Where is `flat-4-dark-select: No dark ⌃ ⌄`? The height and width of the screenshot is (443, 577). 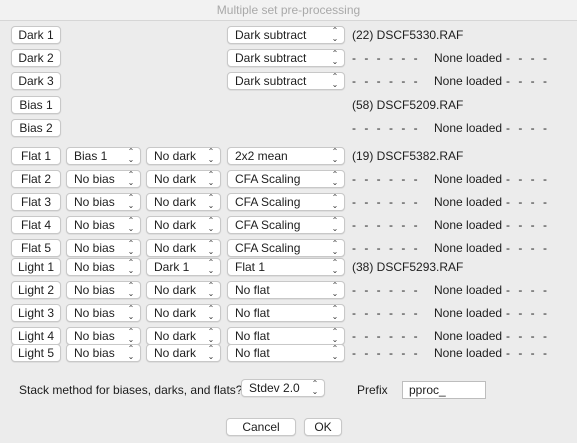 flat-4-dark-select: No dark ⌃ ⌄ is located at coordinates (183, 225).